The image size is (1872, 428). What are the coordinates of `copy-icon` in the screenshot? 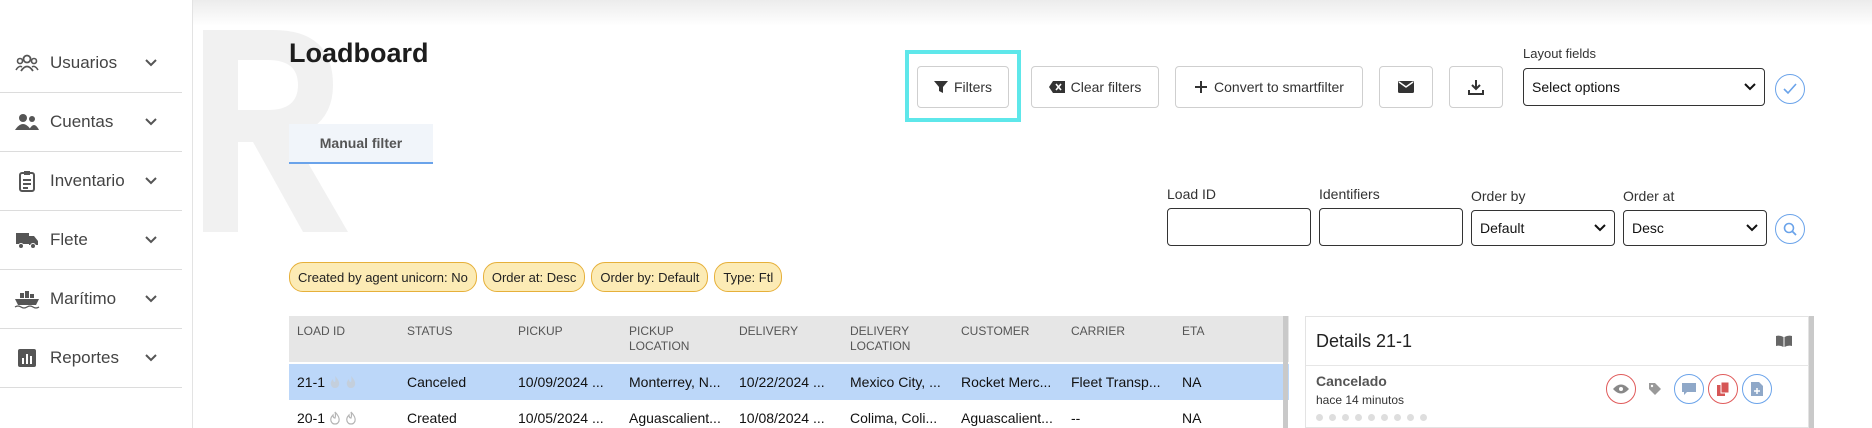 It's located at (1723, 389).